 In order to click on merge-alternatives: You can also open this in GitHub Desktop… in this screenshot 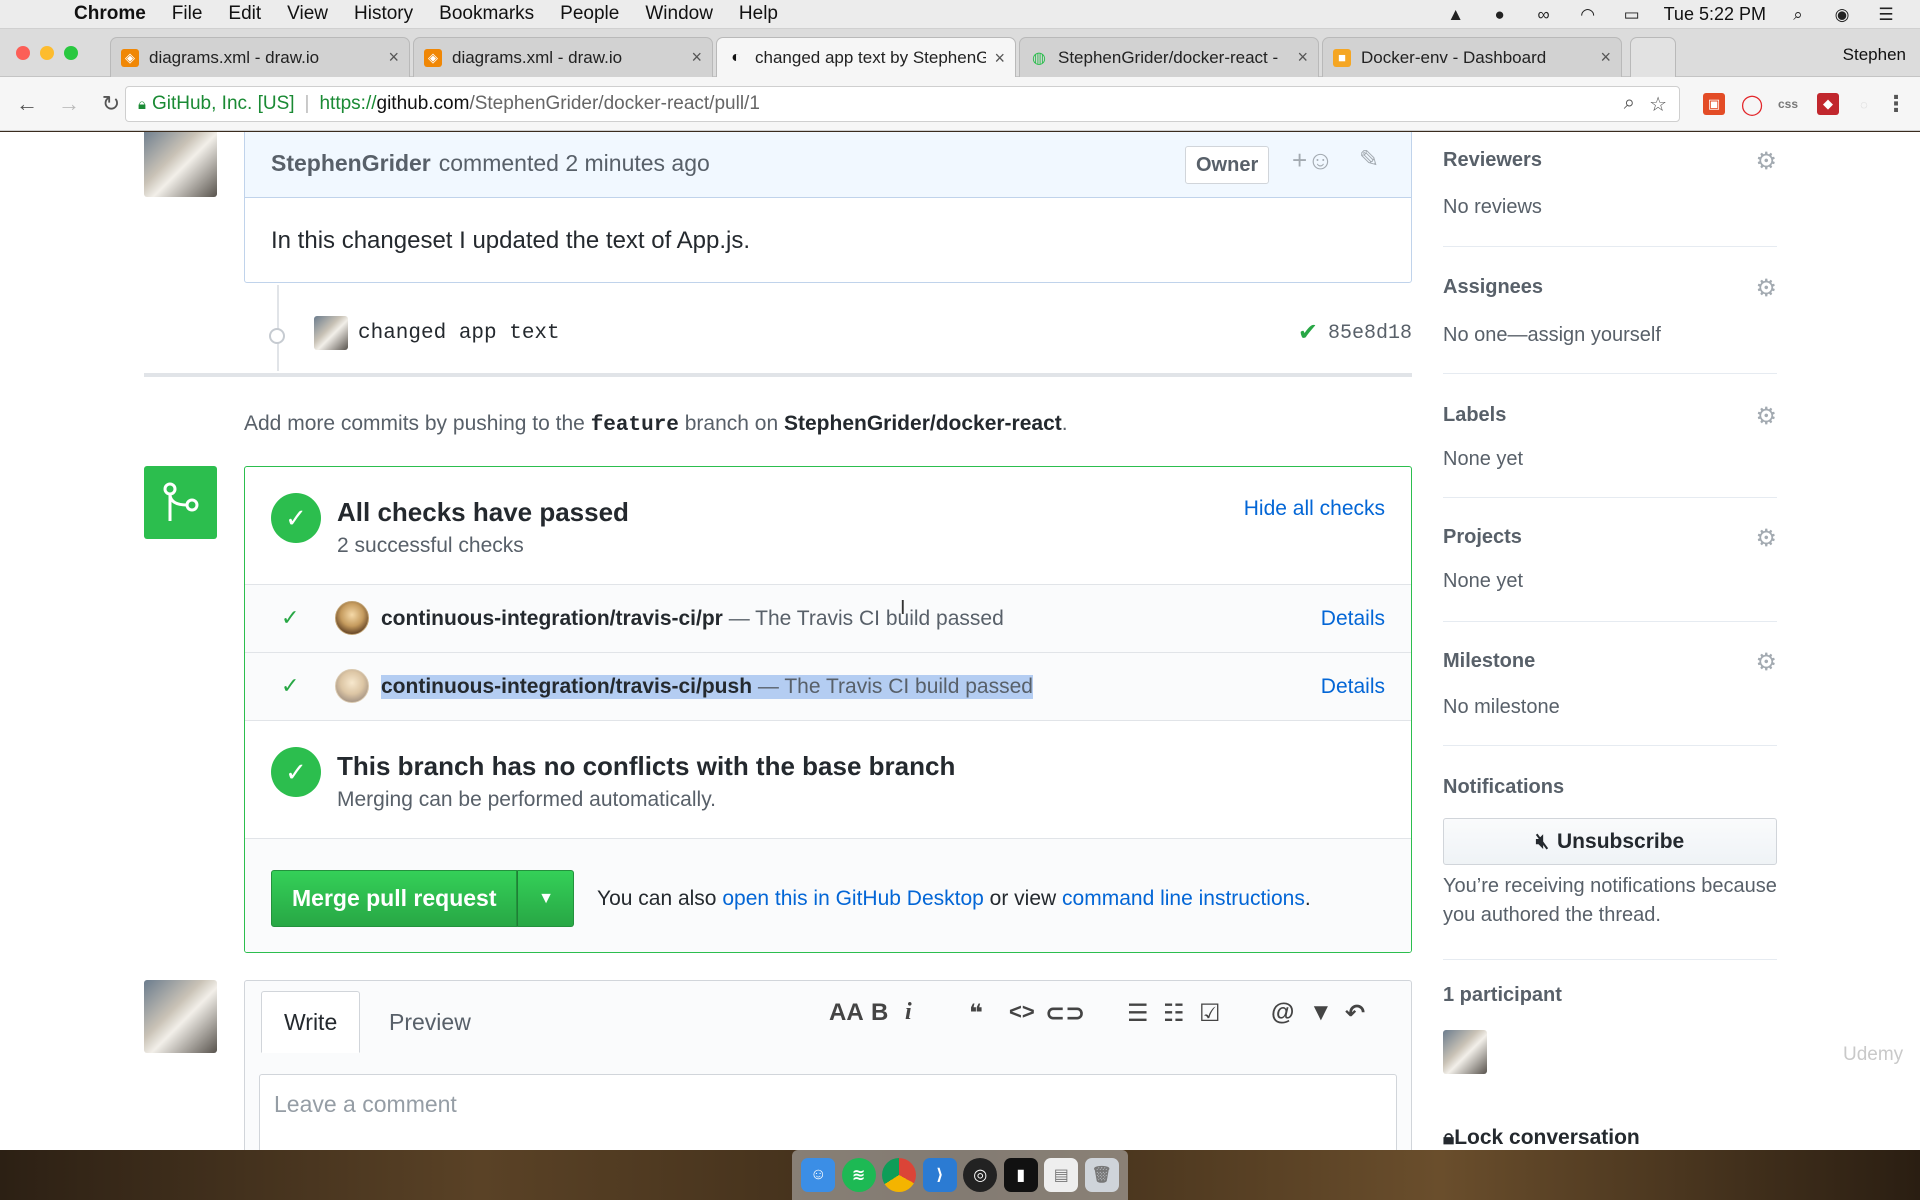, I will do `click(954, 899)`.